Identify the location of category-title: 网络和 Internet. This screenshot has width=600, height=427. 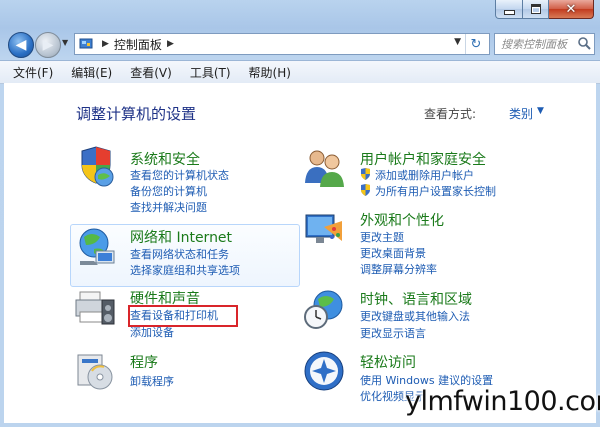
(181, 237).